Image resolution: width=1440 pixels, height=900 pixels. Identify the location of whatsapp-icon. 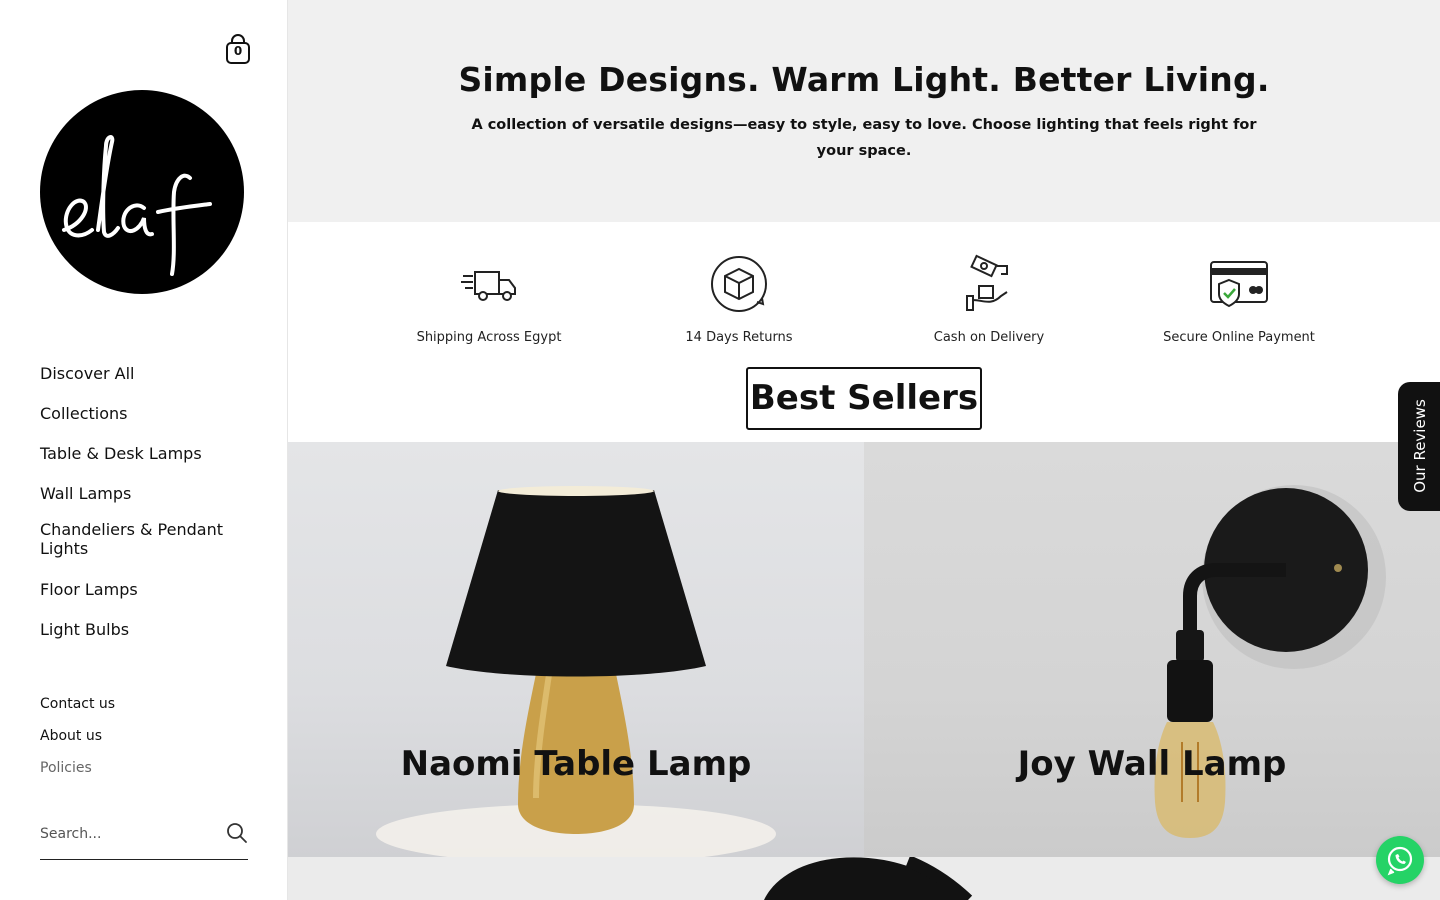
(1400, 861).